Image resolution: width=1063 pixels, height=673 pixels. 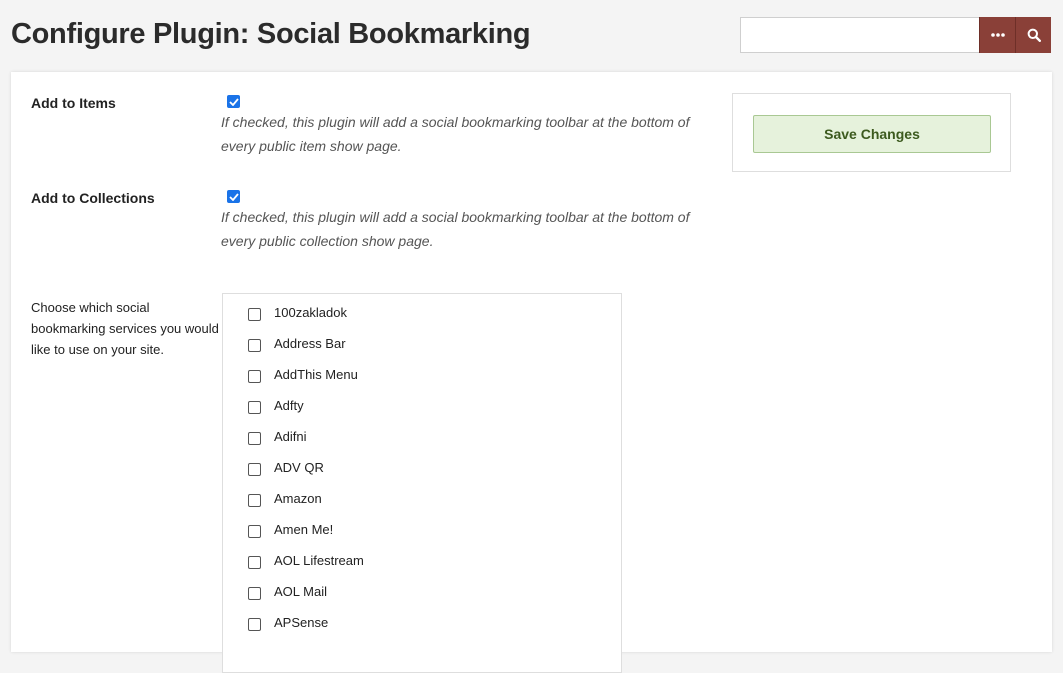 I want to click on list-item: Adfty, so click(x=422, y=402).